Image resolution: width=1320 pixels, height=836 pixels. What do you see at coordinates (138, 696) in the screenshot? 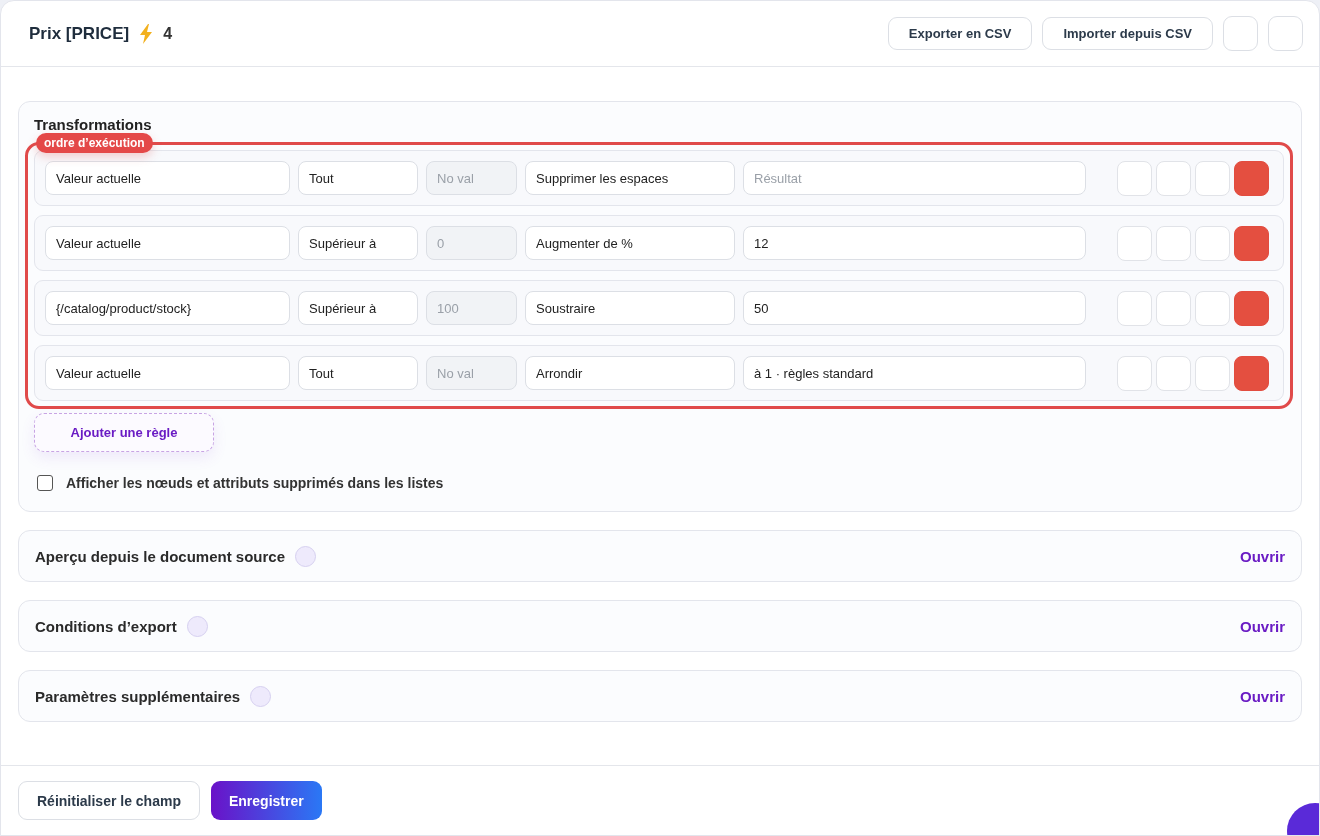
I see `section-title: Paramètres supplémentaires` at bounding box center [138, 696].